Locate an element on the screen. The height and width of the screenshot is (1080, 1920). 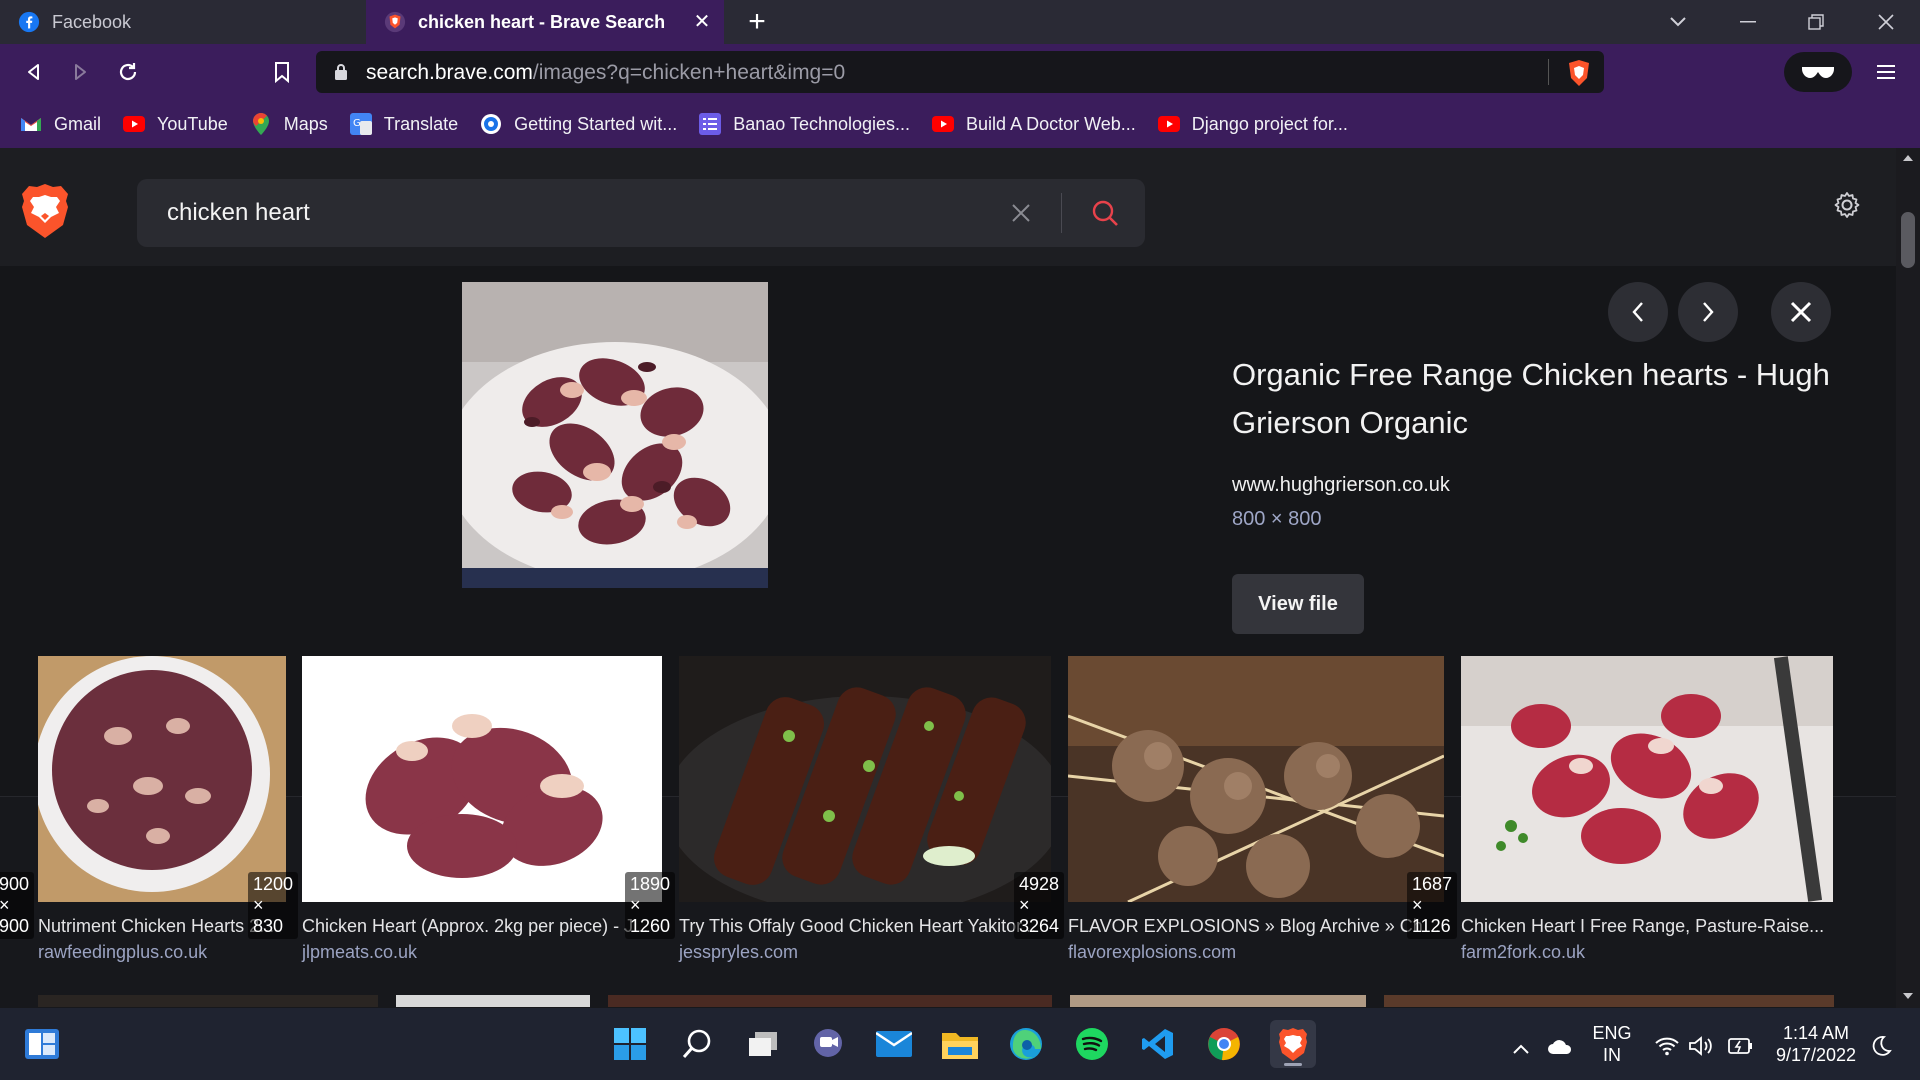
teams-chat-button is located at coordinates (828, 1044).